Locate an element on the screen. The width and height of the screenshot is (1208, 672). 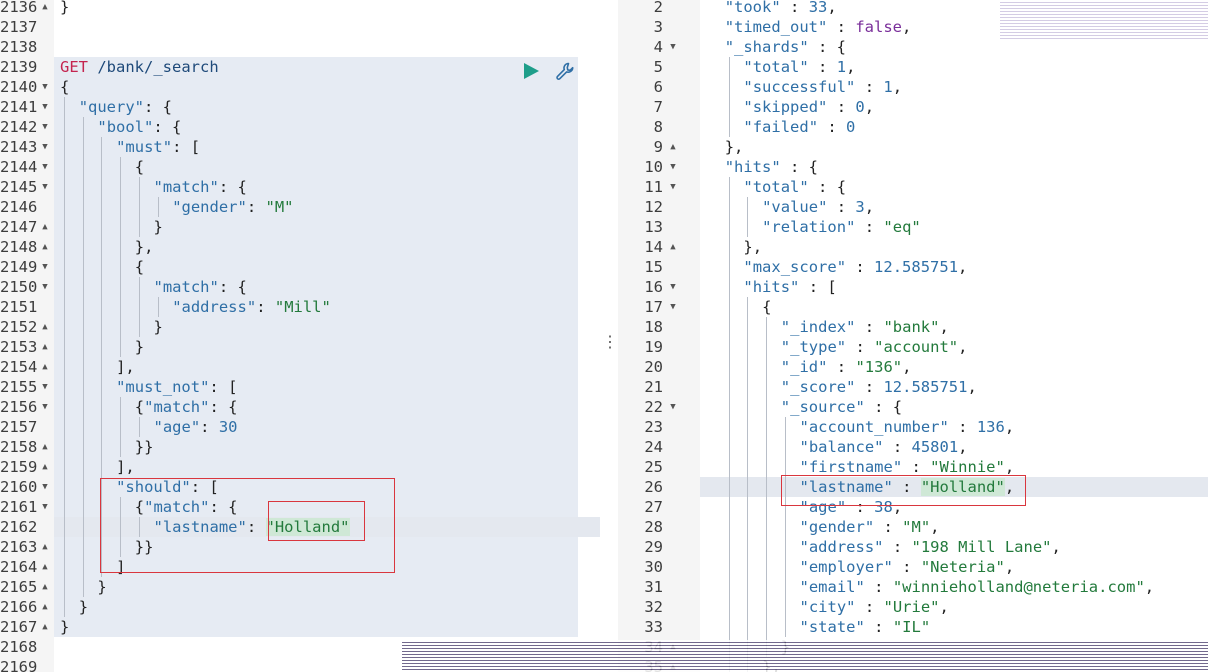
code-line: 4 ▼ "_shards" : { is located at coordinates (913, 47).